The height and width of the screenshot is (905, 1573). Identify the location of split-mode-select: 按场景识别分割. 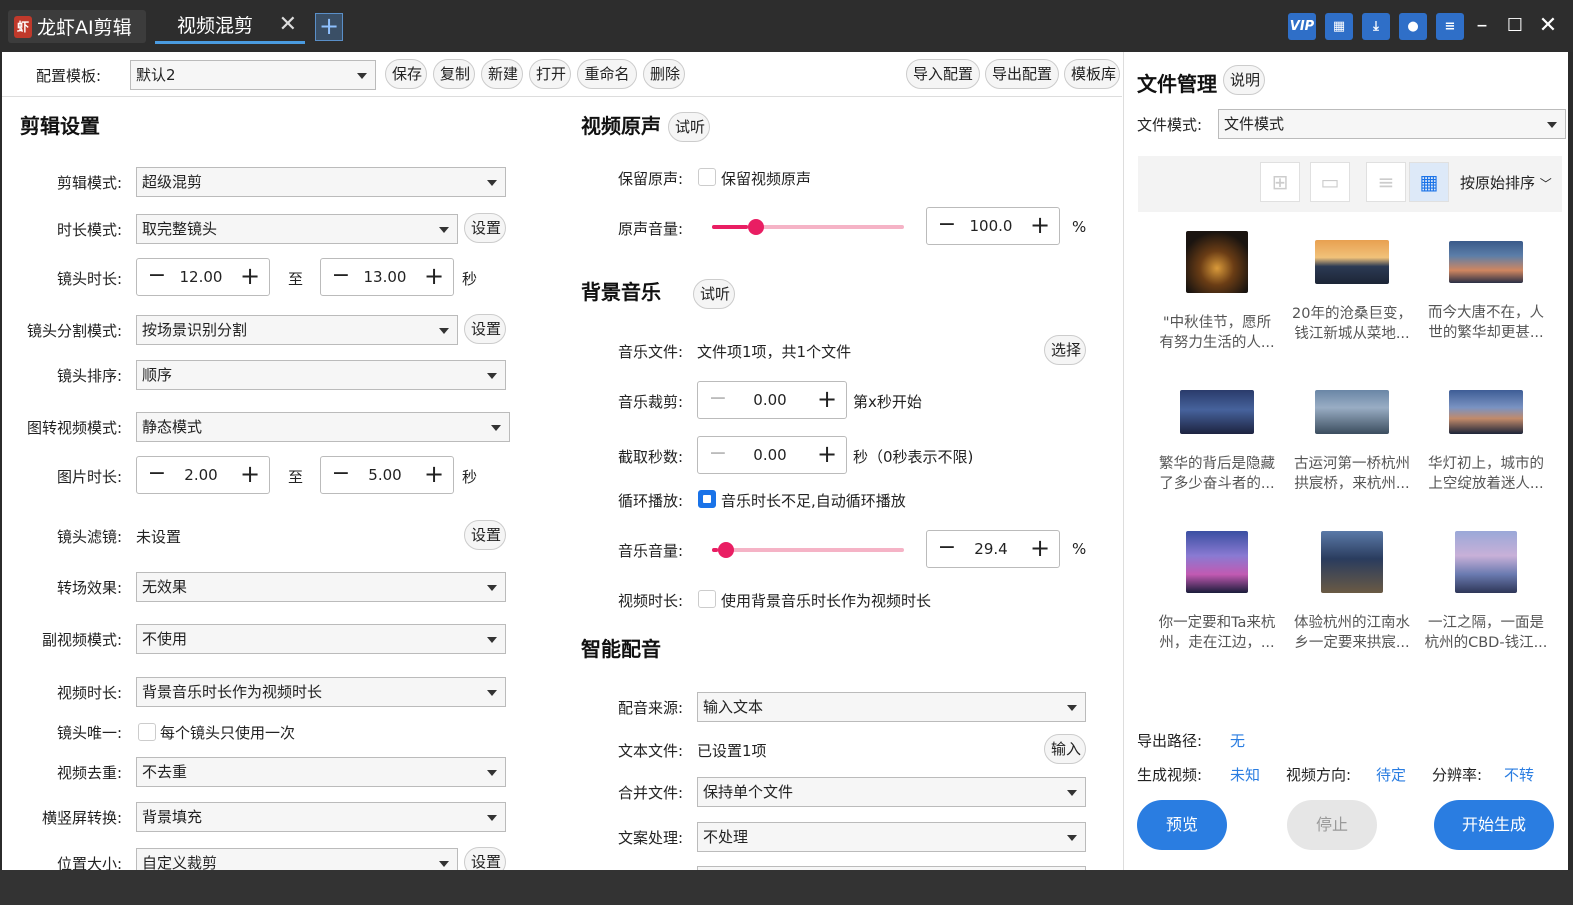
(297, 330).